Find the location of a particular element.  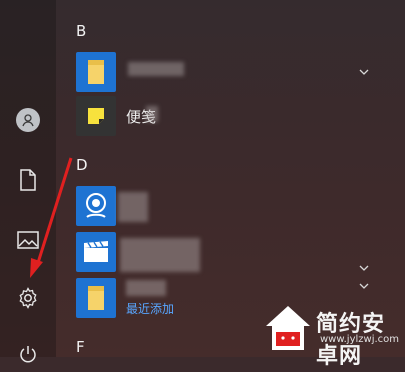

watermark-logo: 简约安卓网 www.jylzwj.com is located at coordinates (332, 334).